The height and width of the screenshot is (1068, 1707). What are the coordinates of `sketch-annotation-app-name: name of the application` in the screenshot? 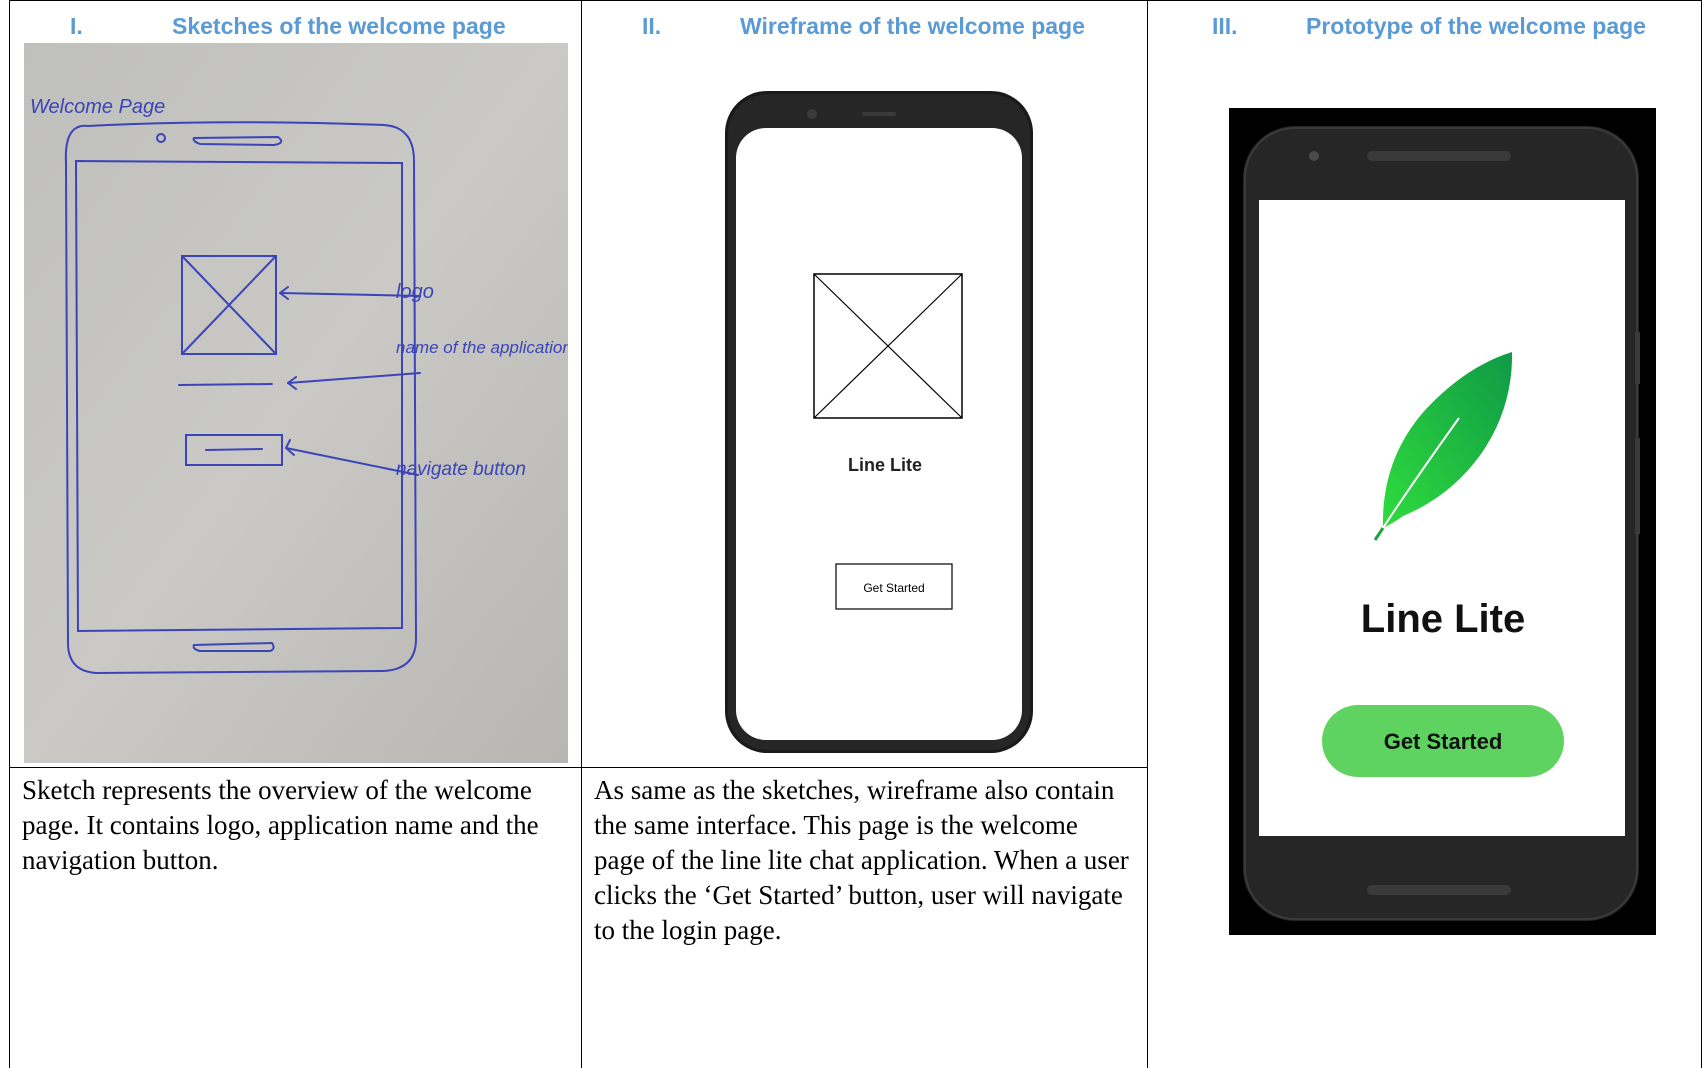 It's located at (482, 347).